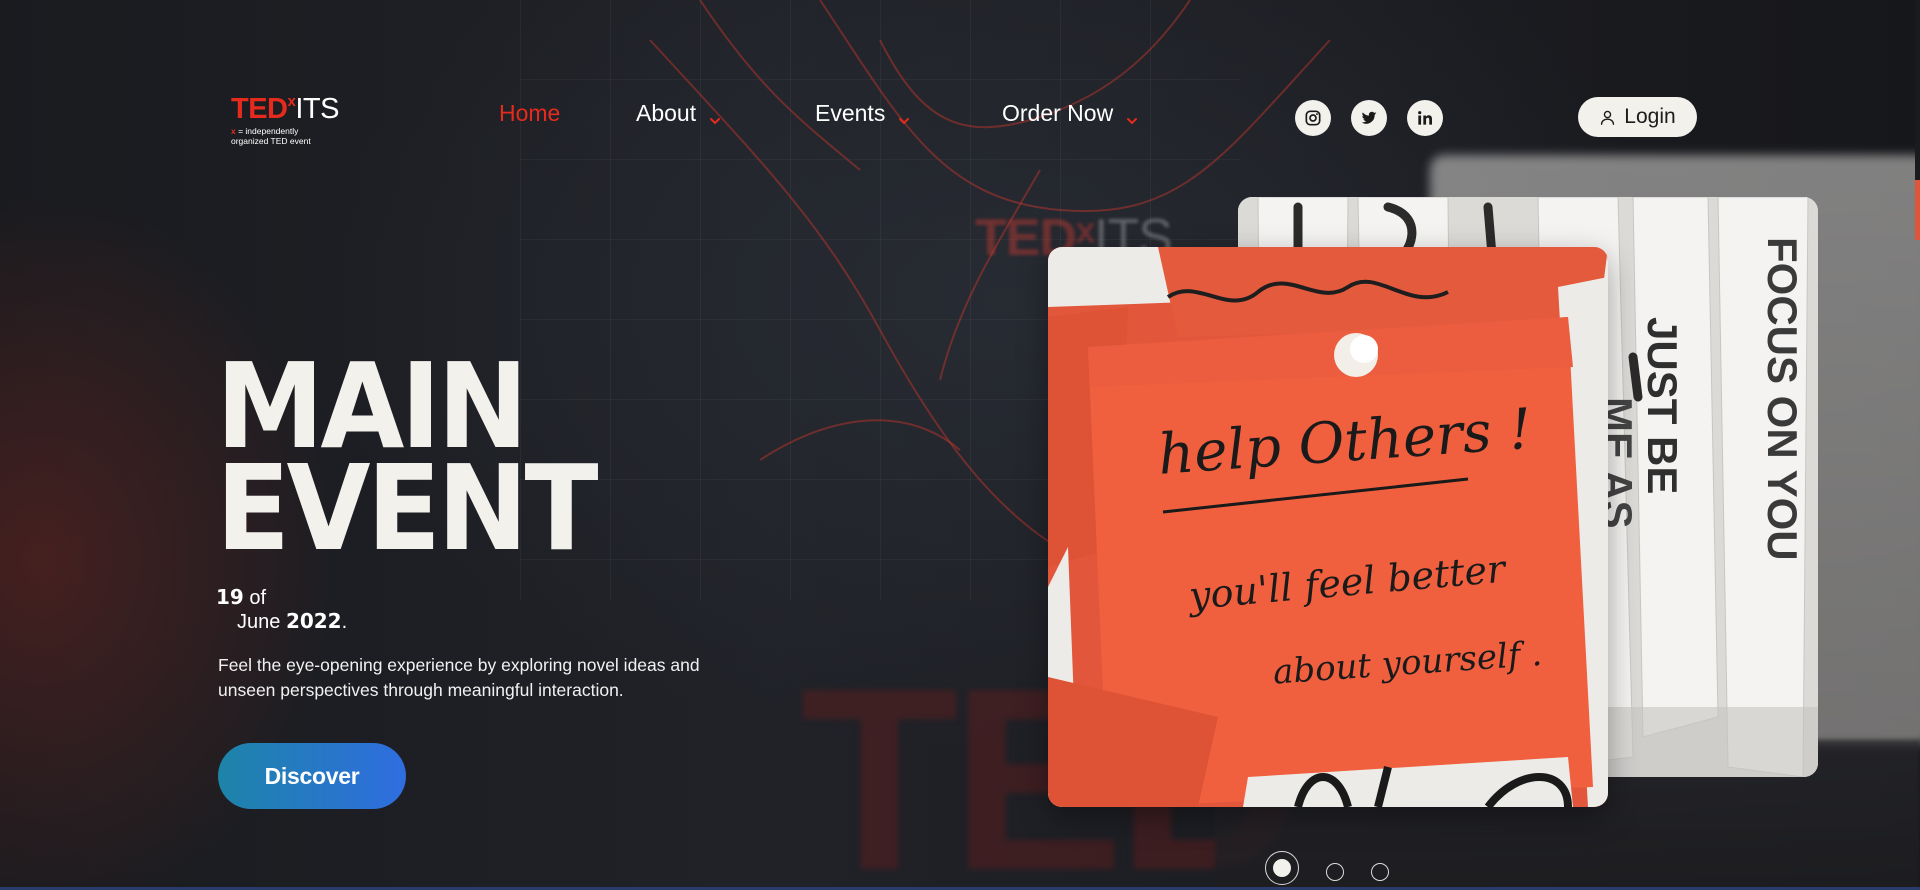  Describe the element at coordinates (271, 141) in the screenshot. I see `logo-tagline-line2: organized TED event` at that location.